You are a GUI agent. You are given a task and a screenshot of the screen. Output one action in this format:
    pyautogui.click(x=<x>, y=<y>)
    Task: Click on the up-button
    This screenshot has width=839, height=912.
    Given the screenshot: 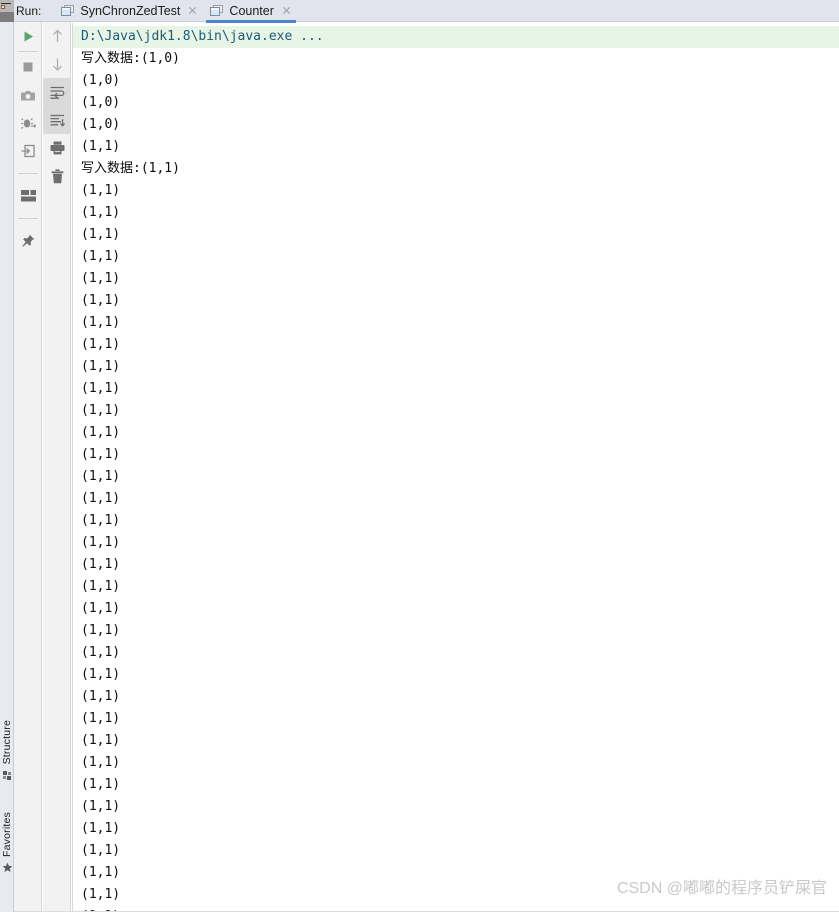 What is the action you would take?
    pyautogui.click(x=57, y=36)
    